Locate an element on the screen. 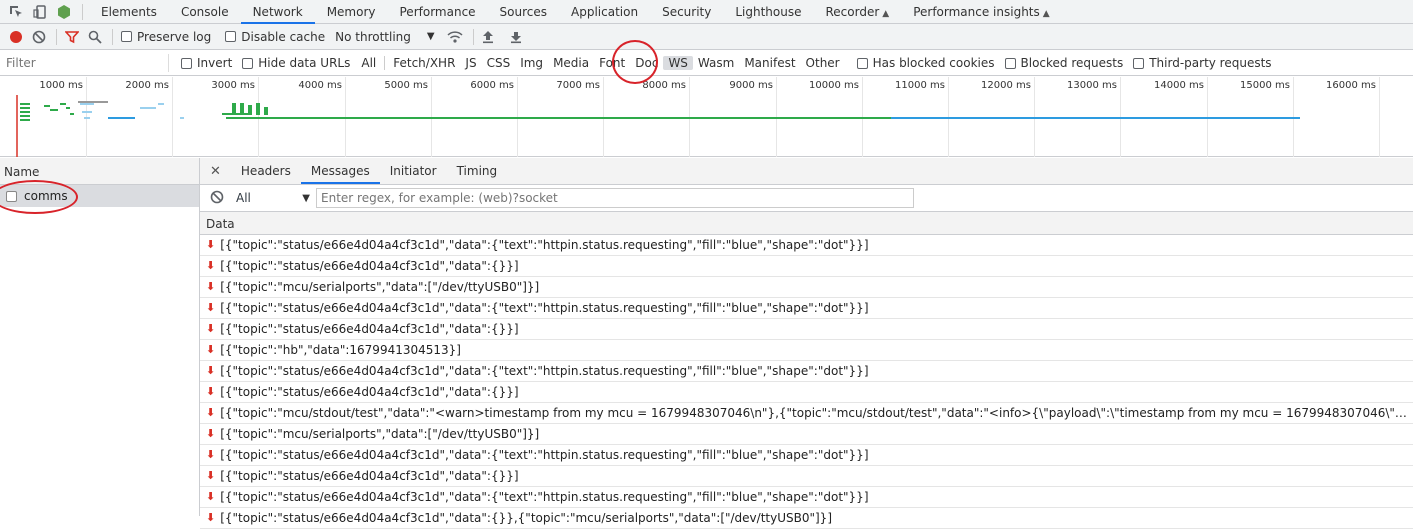 This screenshot has height=529, width=1413. tab-initiator: Initiator is located at coordinates (413, 171).